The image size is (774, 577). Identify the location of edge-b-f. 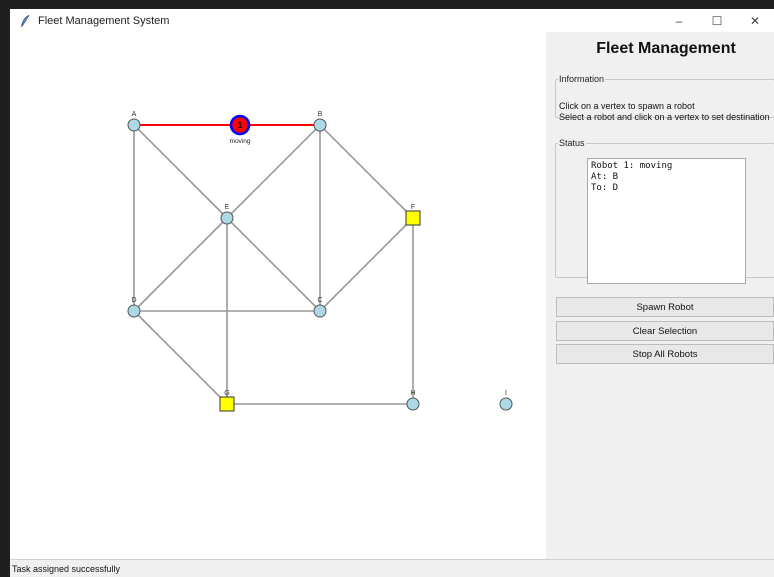
(366, 171).